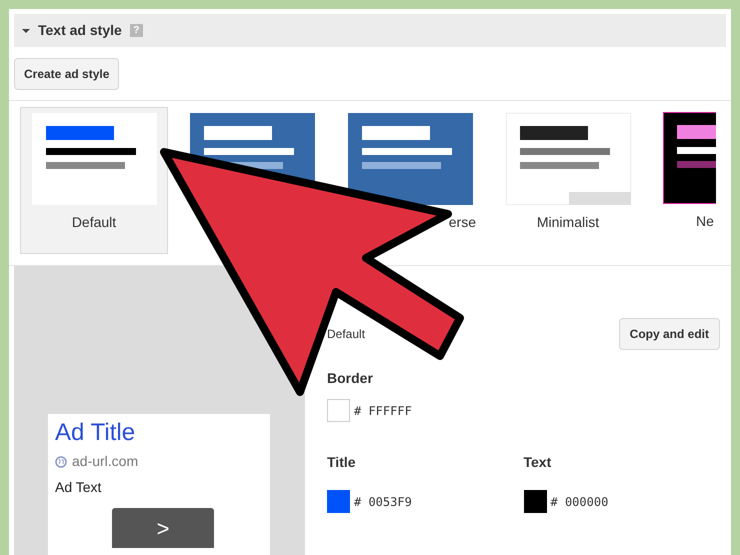 Image resolution: width=740 pixels, height=555 pixels. What do you see at coordinates (67, 74) in the screenshot?
I see `create-ad-style-button: Create ad style` at bounding box center [67, 74].